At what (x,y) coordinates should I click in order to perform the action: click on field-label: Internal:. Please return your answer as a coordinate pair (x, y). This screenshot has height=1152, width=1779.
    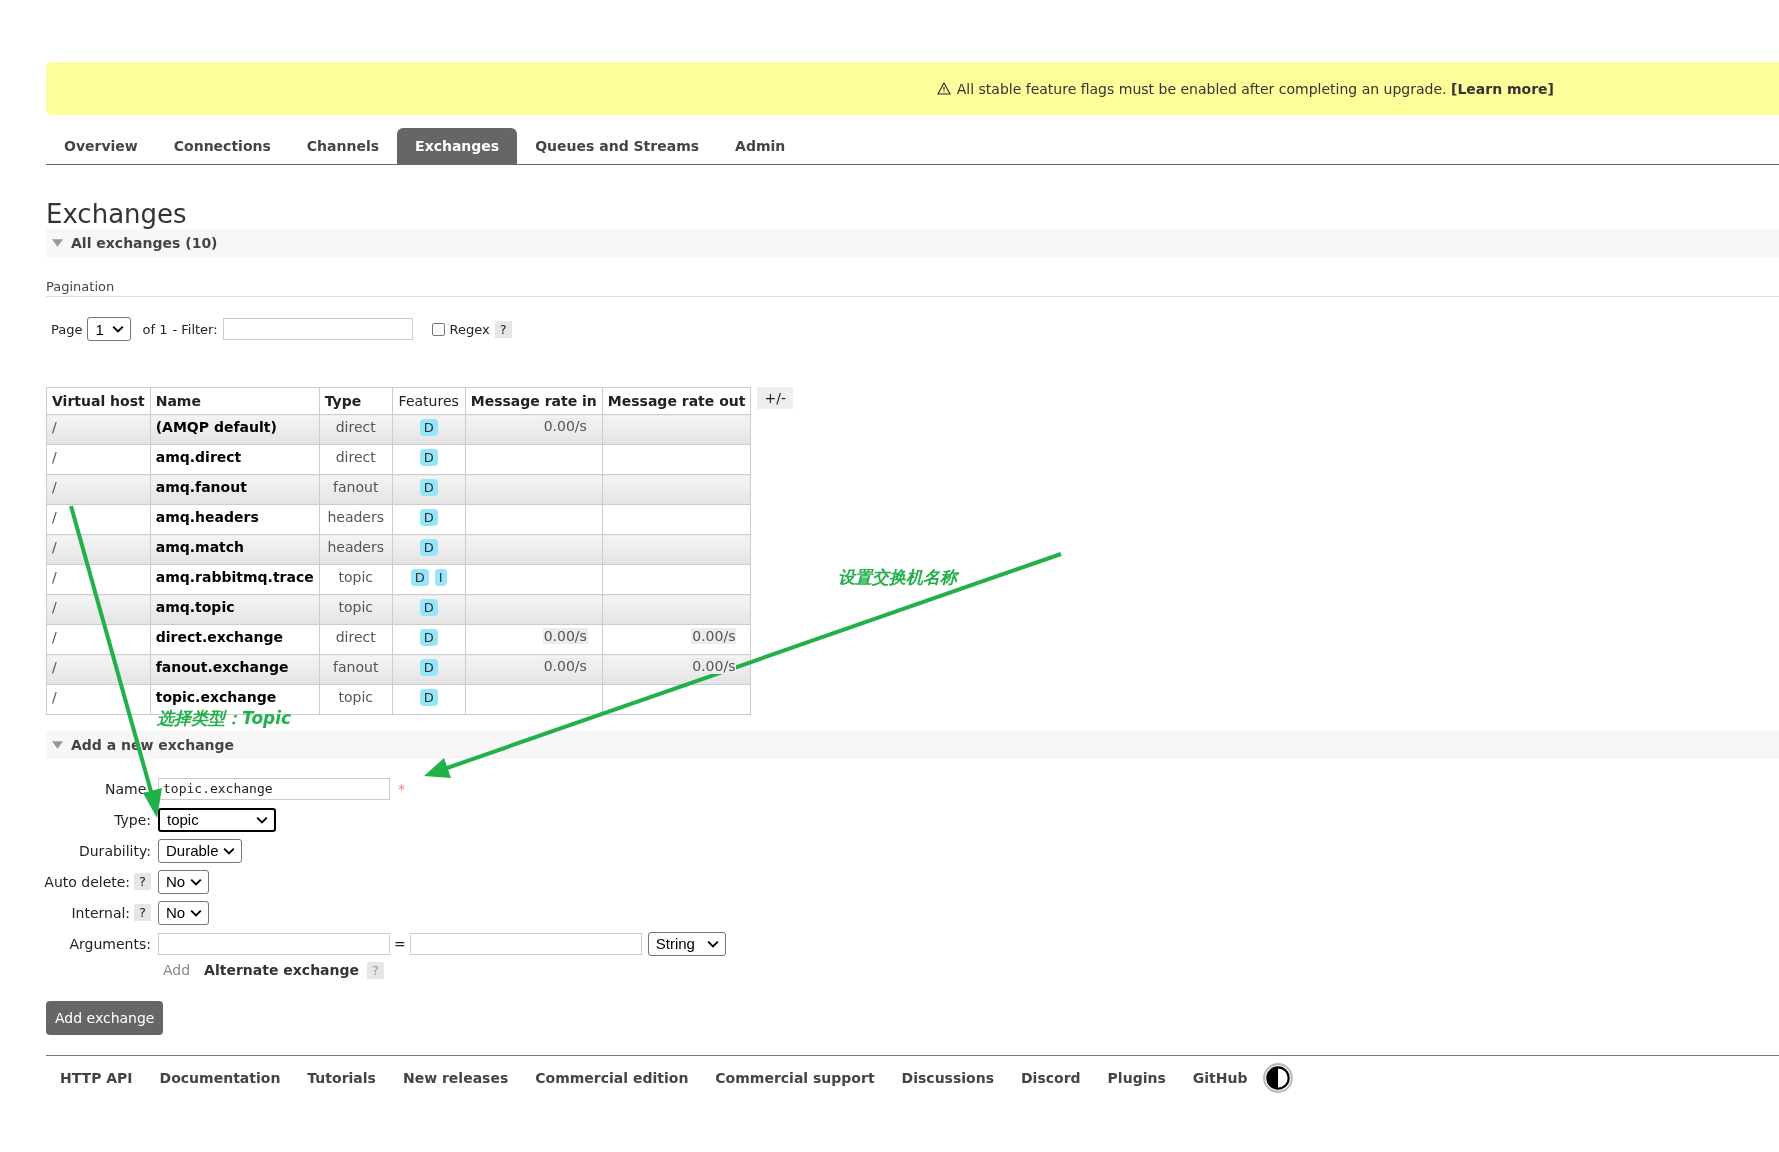
    Looking at the image, I should click on (101, 912).